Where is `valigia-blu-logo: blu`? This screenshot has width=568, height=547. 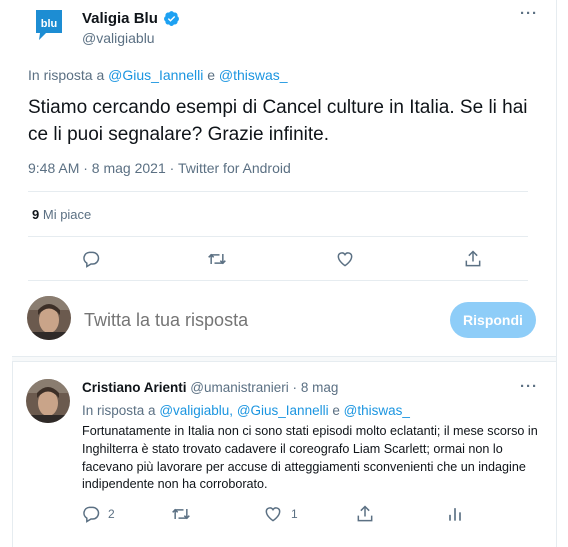 valigia-blu-logo: blu is located at coordinates (49, 25).